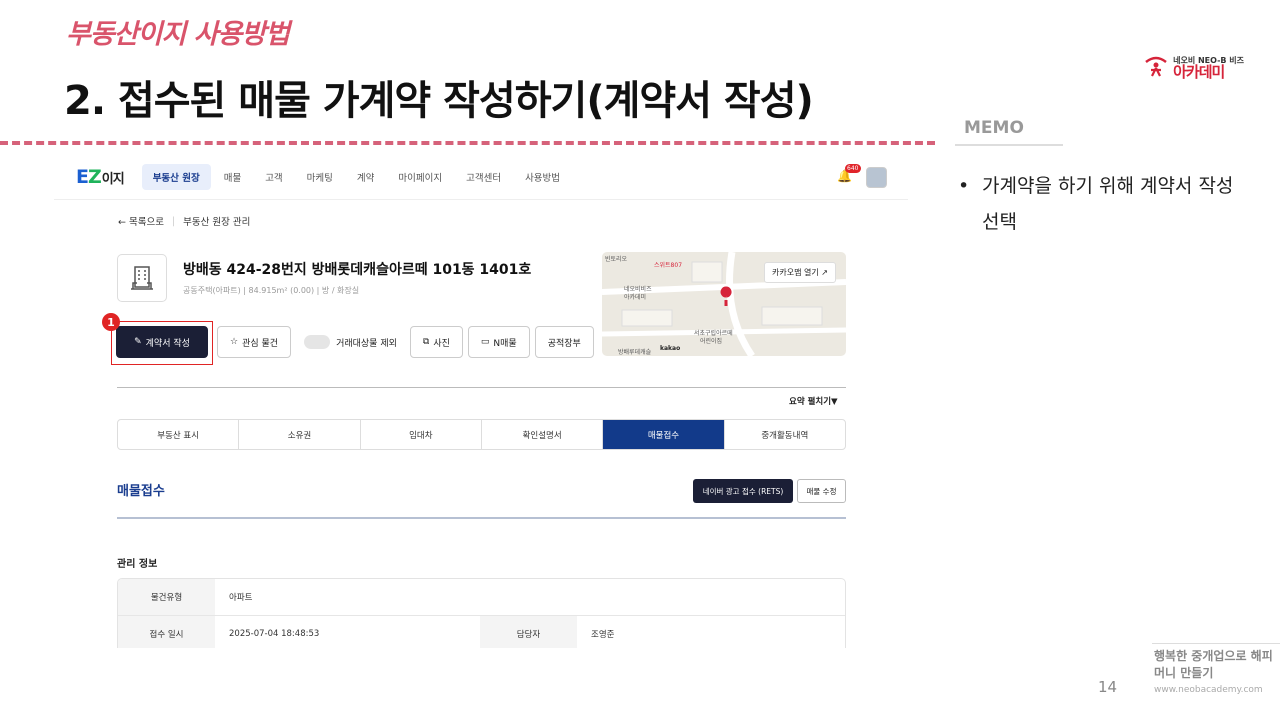  Describe the element at coordinates (365, 177) in the screenshot. I see `nav-item-contracts: 계약` at that location.